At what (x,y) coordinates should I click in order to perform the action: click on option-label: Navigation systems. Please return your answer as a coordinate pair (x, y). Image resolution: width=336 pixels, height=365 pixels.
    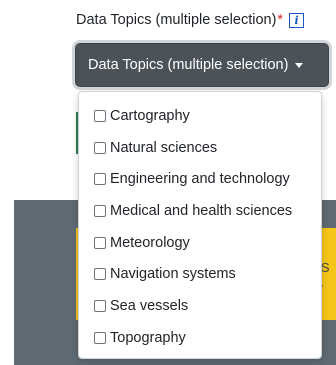
    Looking at the image, I should click on (173, 274).